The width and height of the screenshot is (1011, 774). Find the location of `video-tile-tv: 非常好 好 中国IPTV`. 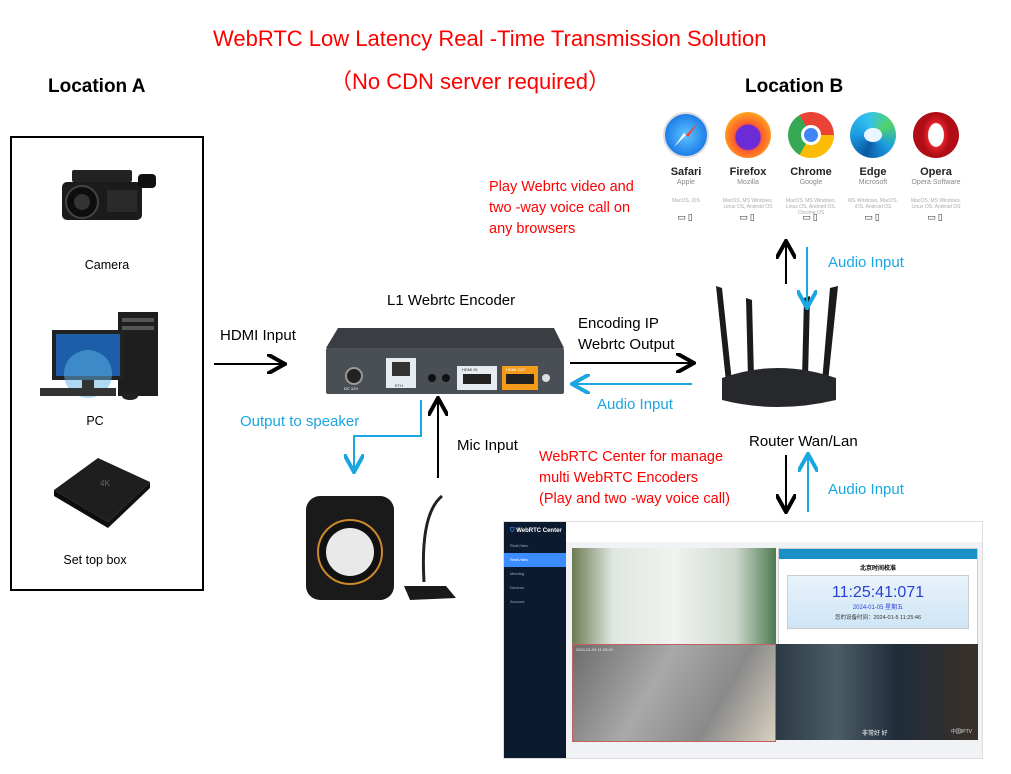

video-tile-tv: 非常好 好 中国IPTV is located at coordinates (877, 692).